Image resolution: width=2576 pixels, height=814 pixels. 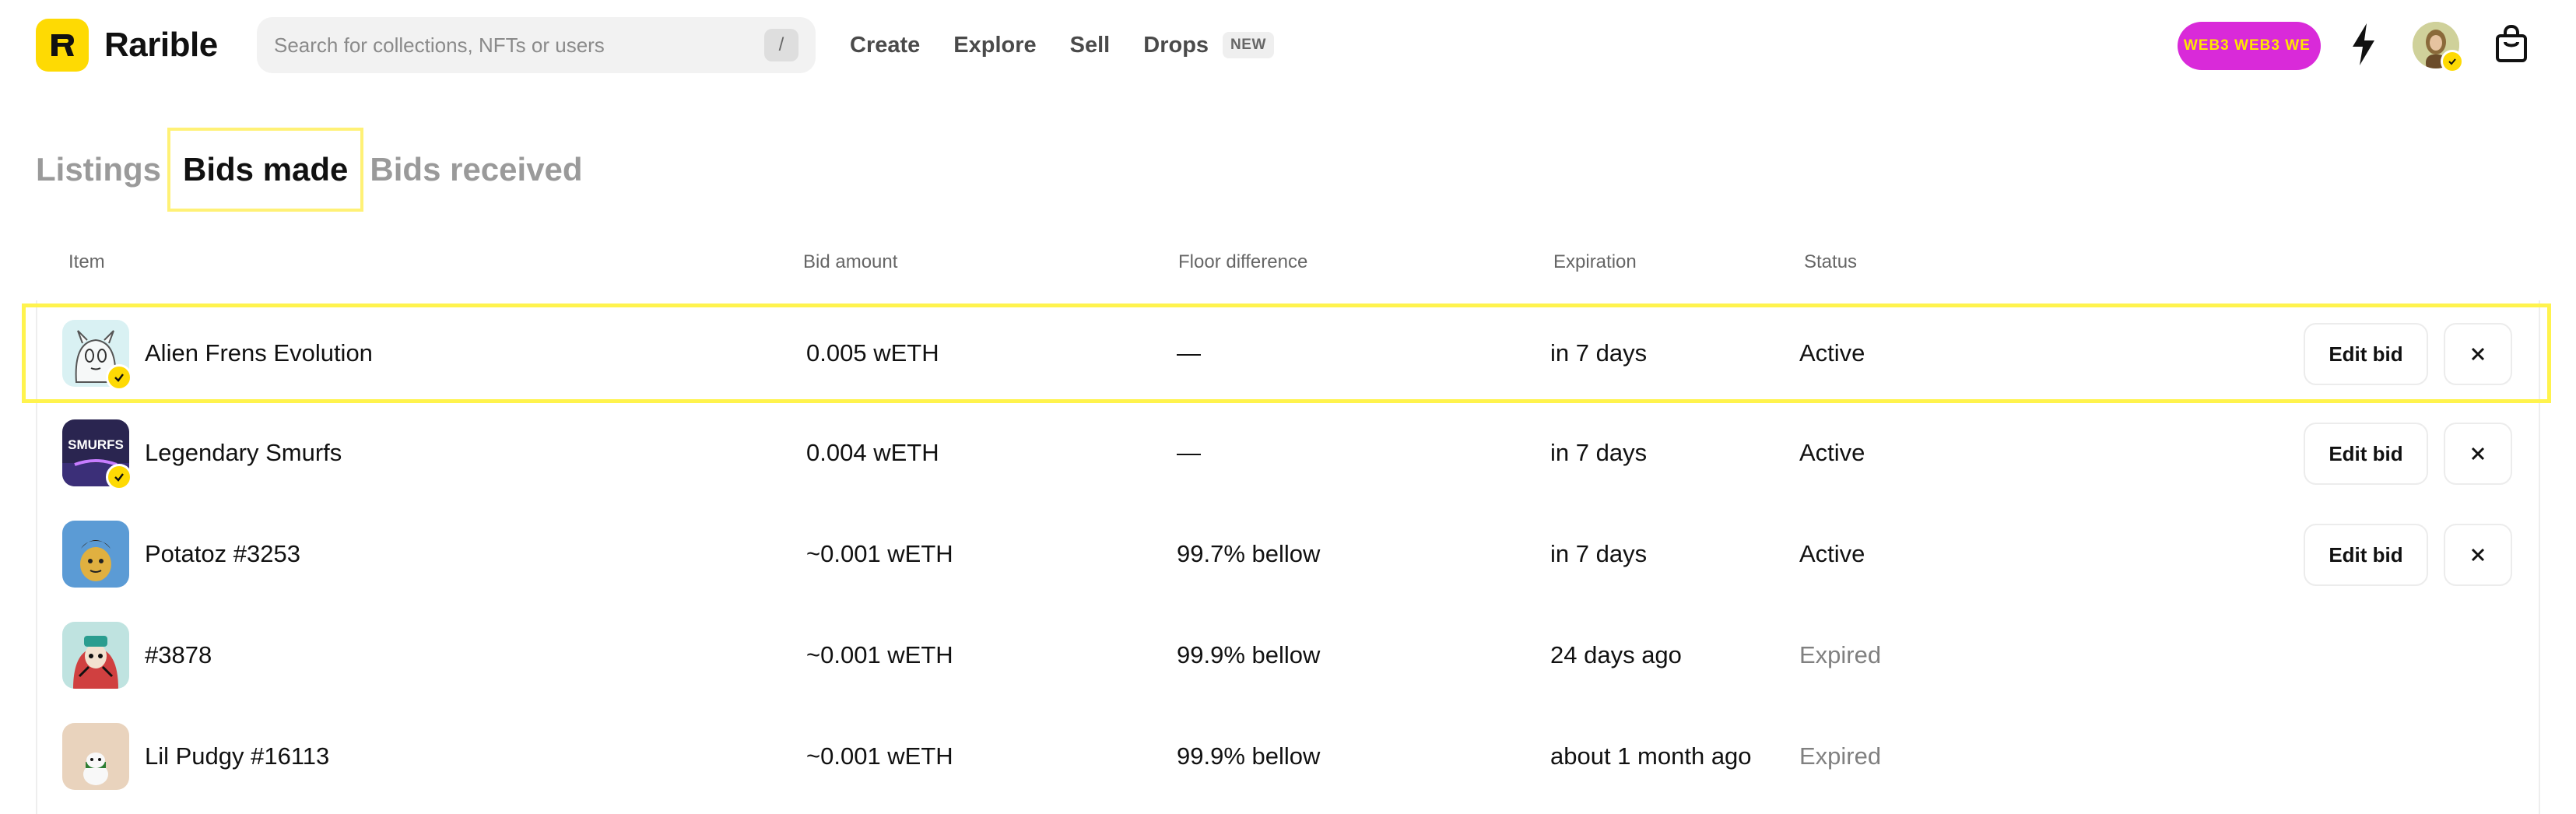 I want to click on web3-promo-text: 3 WEB3 WEB3 WE, so click(x=2245, y=45).